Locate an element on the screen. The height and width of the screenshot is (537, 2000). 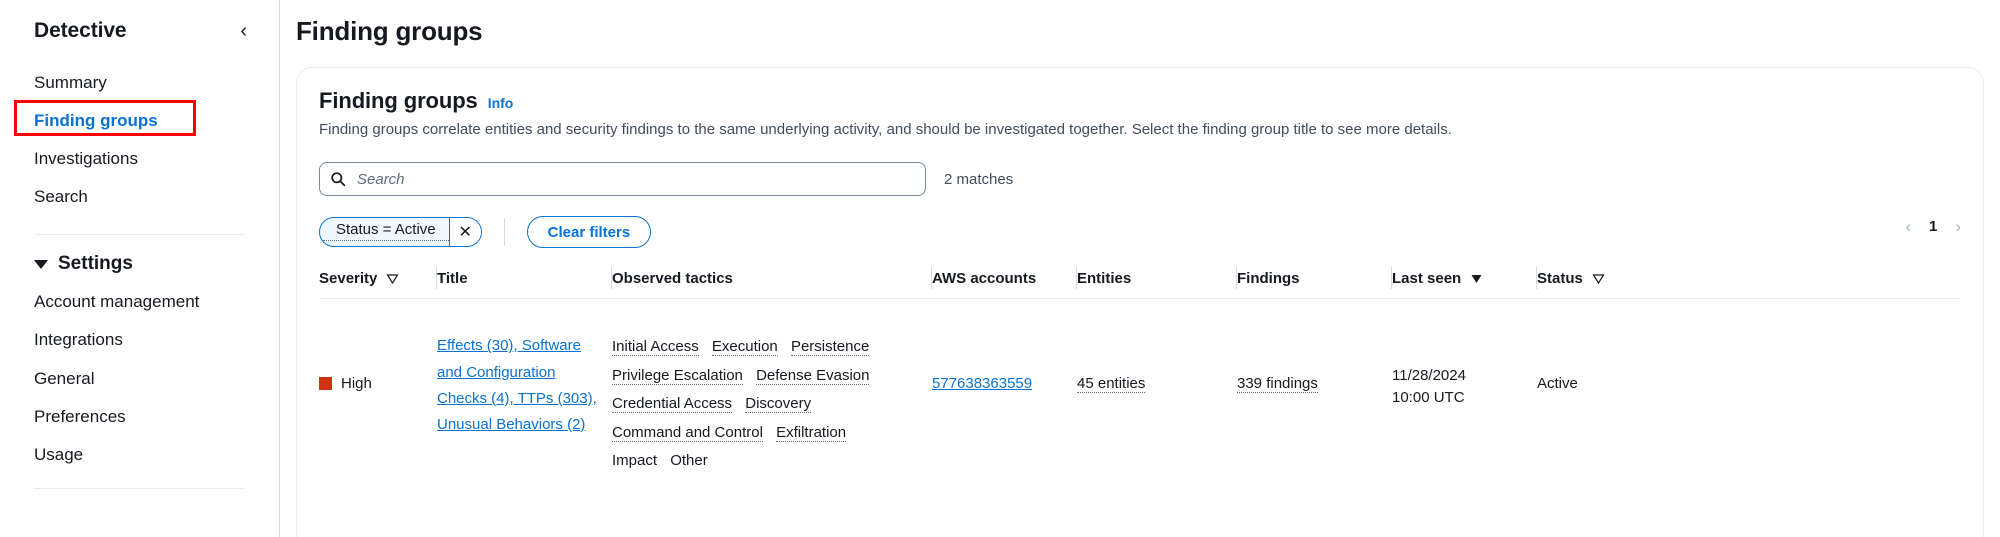
chevron-right-icon: › is located at coordinates (1958, 226).